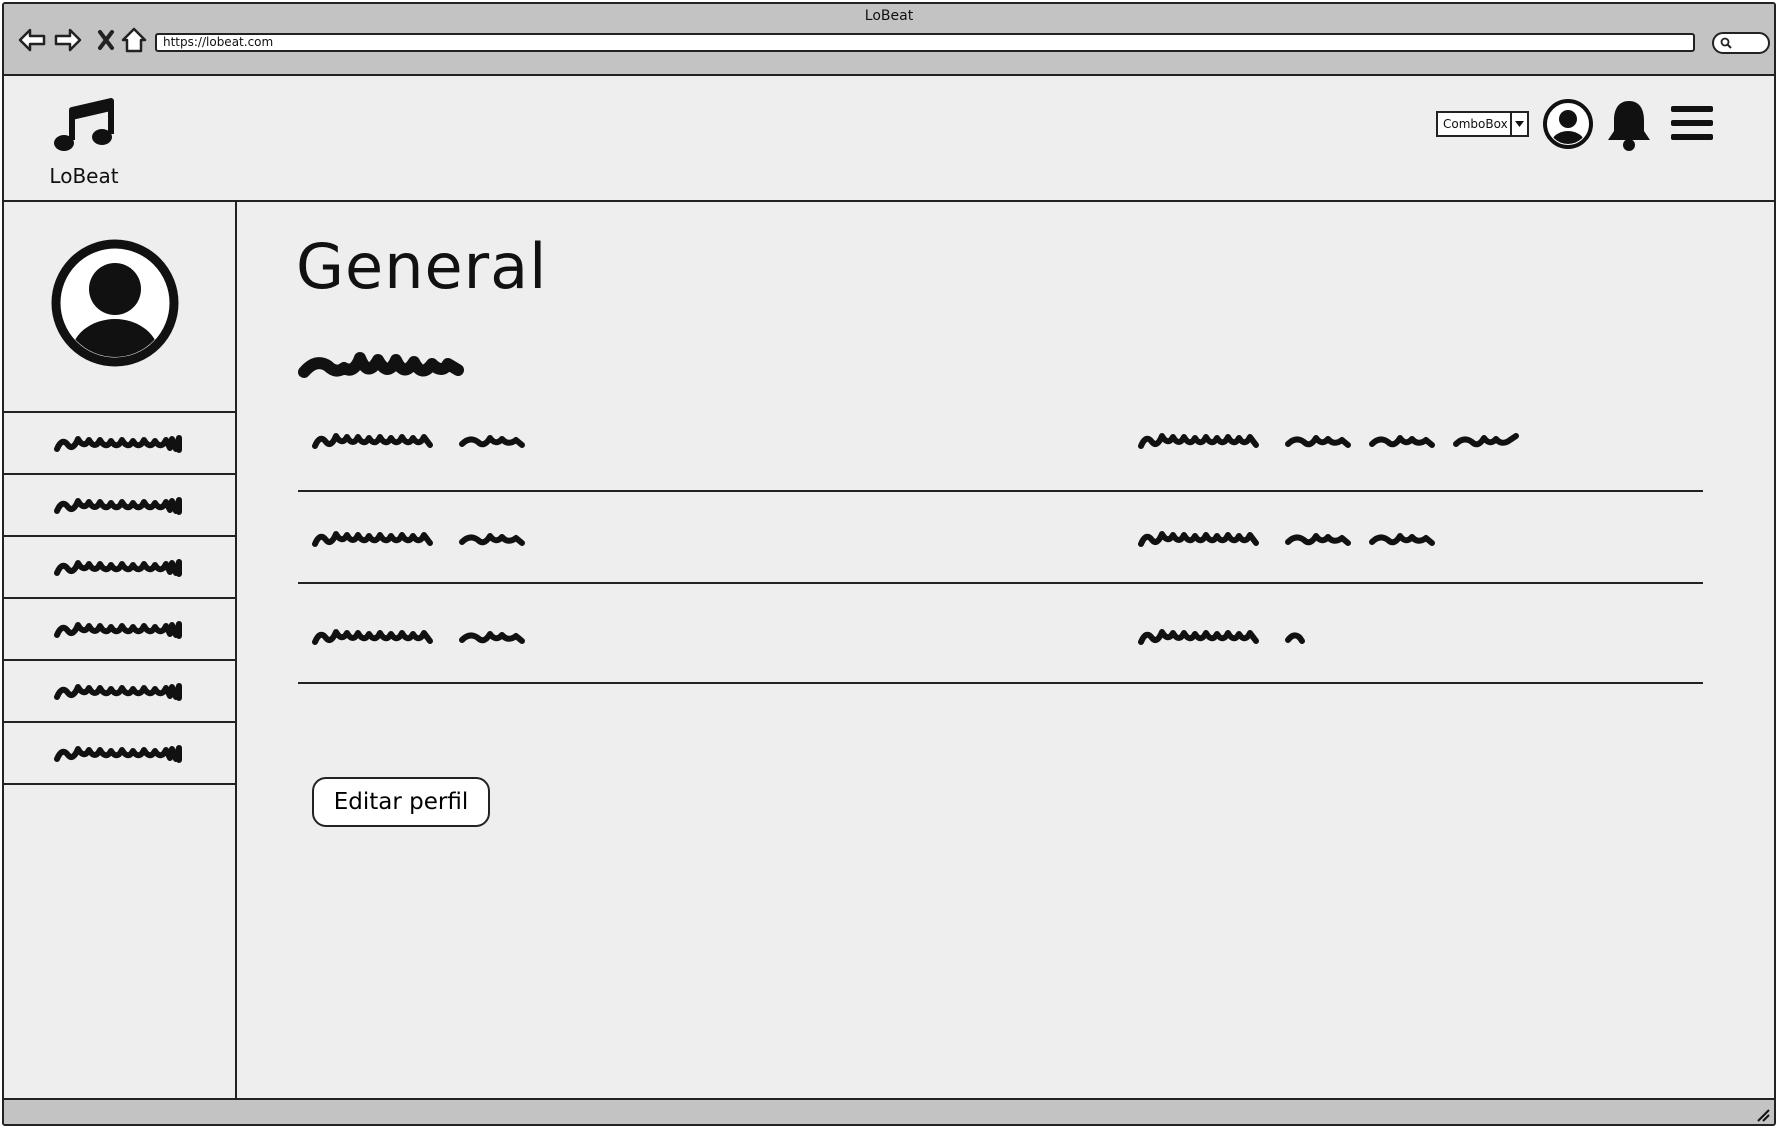  I want to click on sidebar-menu, so click(119, 598).